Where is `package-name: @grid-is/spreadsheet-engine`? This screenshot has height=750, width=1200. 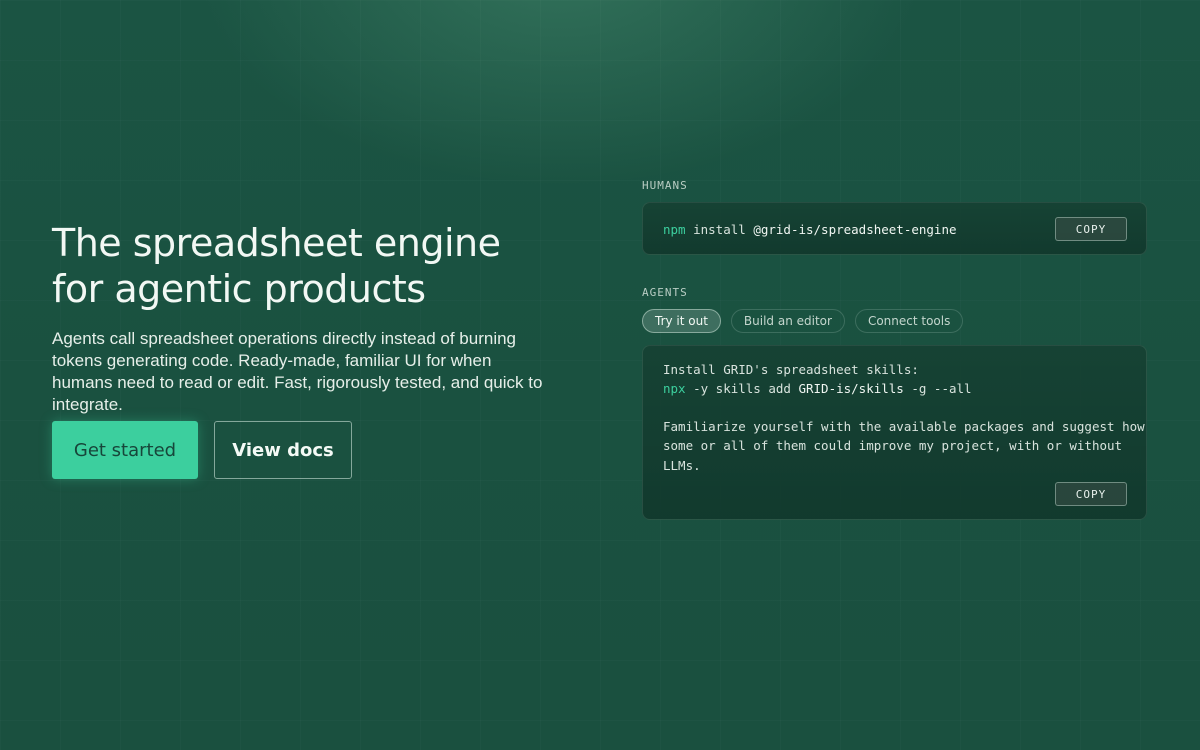 package-name: @grid-is/spreadsheet-engine is located at coordinates (855, 229).